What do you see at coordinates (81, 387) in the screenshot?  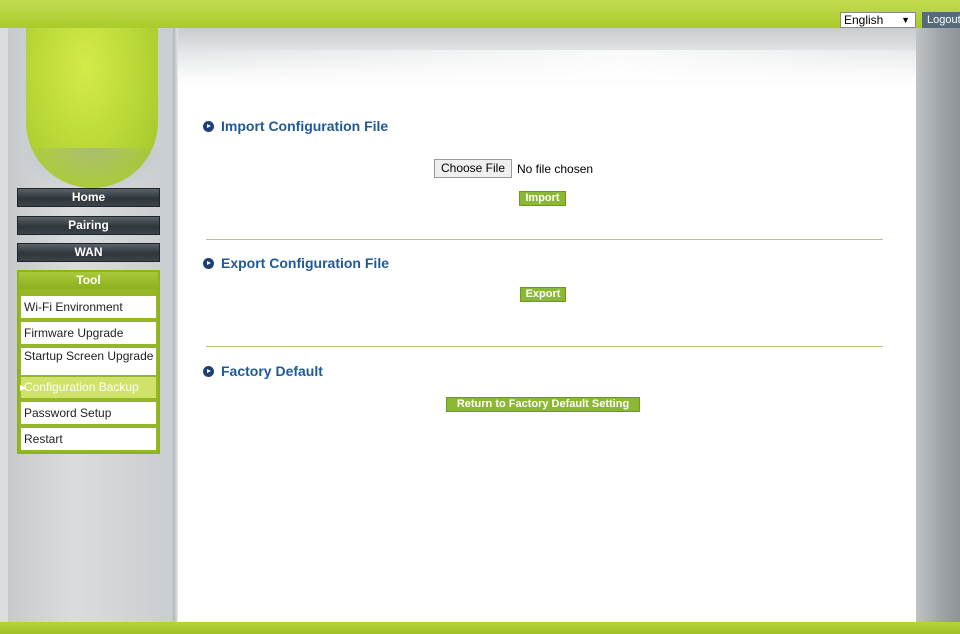 I see `menu-item-label: Configuration Backup` at bounding box center [81, 387].